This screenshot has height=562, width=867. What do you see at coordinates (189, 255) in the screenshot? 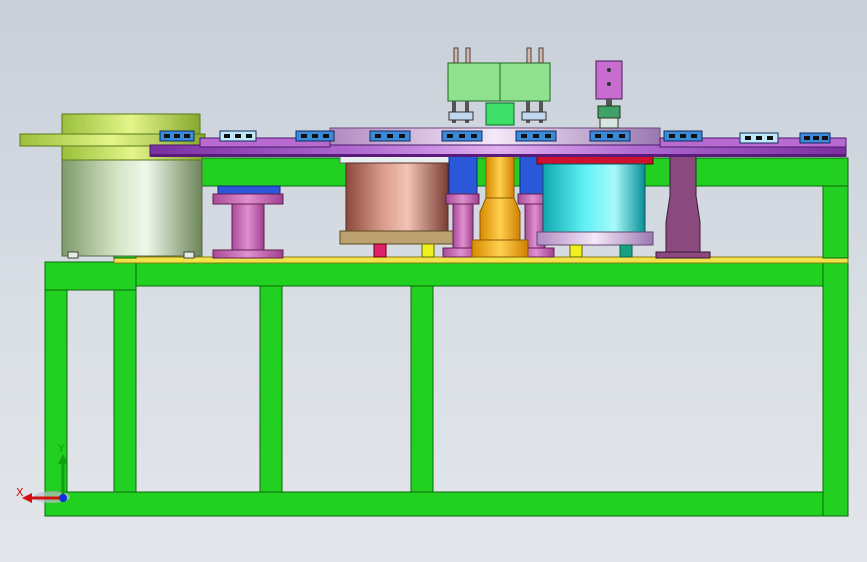
I see `feeder-foot-right` at bounding box center [189, 255].